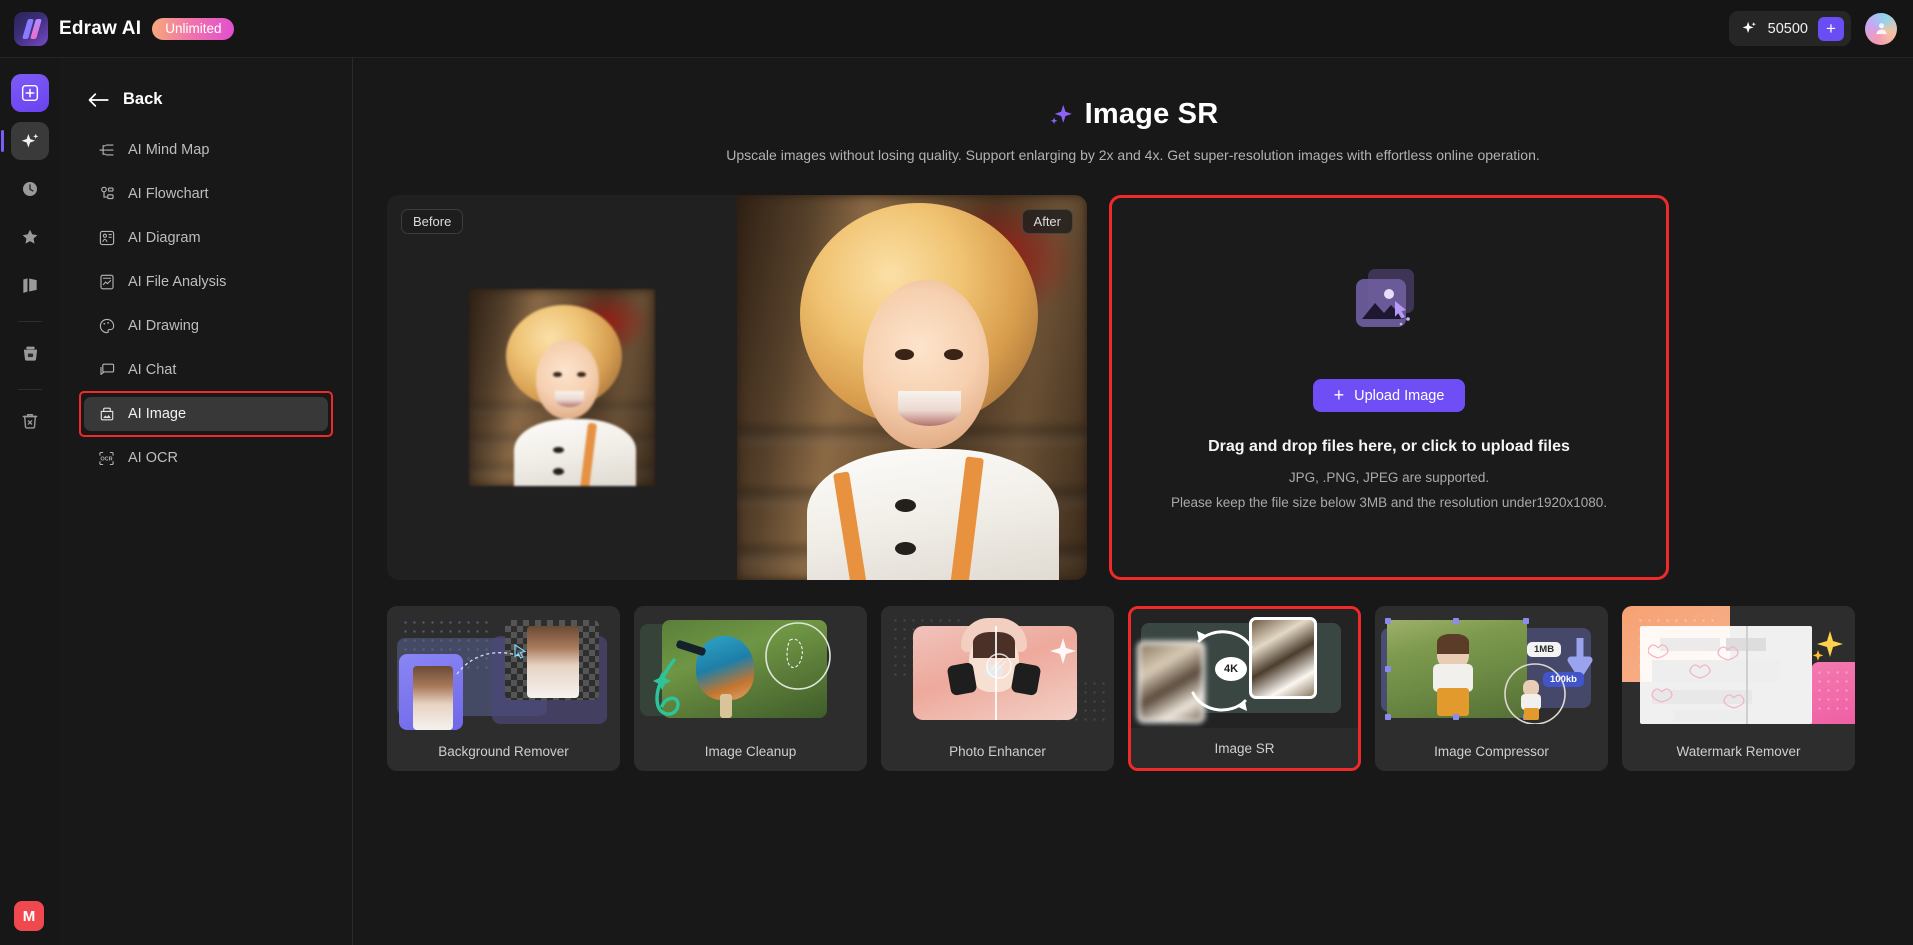 The width and height of the screenshot is (1913, 945). I want to click on menu-item-ai-diagram: AI Diagram, so click(206, 238).